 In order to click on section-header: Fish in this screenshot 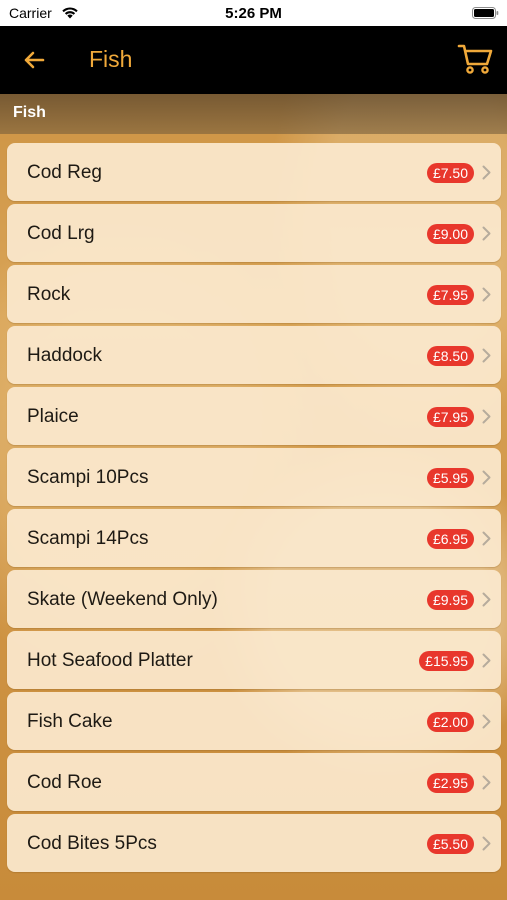, I will do `click(253, 114)`.